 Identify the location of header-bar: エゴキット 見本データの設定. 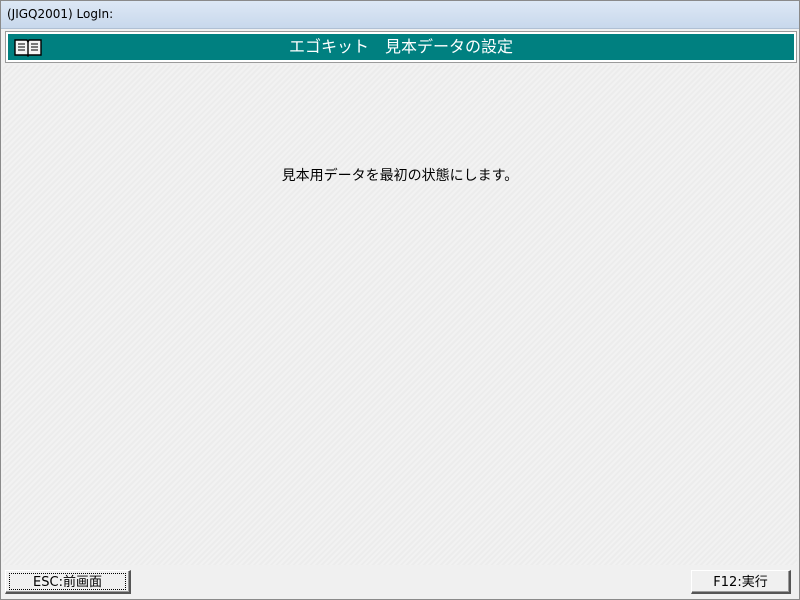
(401, 47).